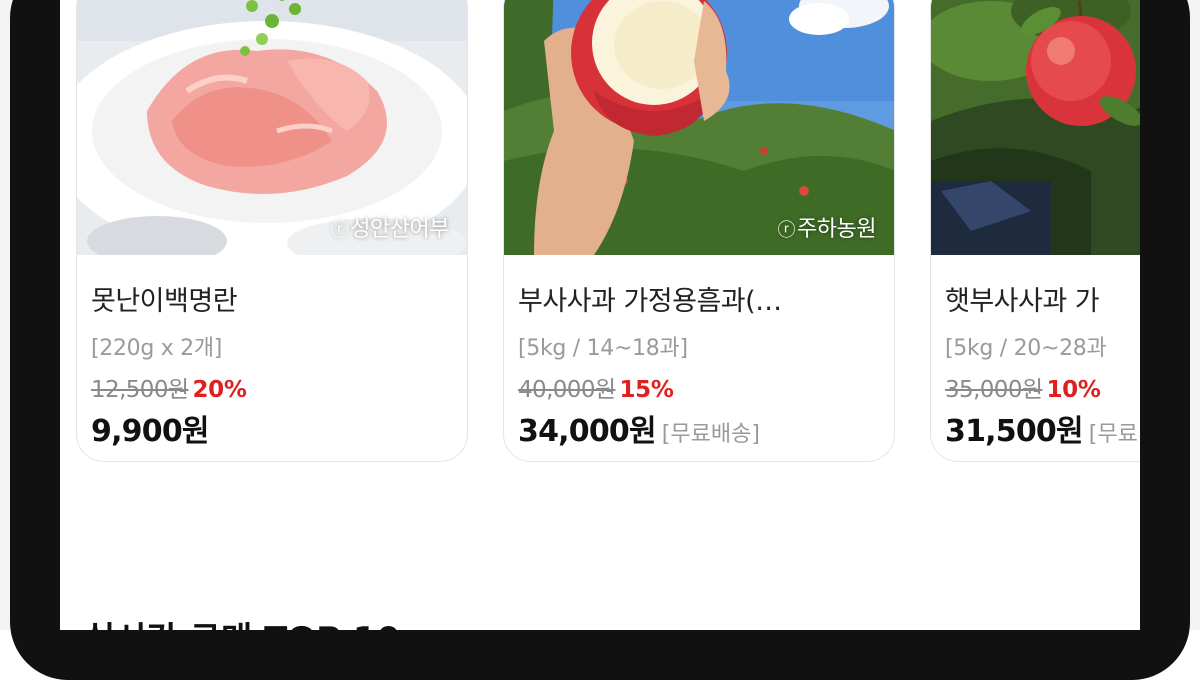  I want to click on section-title: 실시간 구매 TOP 10, so click(242, 621).